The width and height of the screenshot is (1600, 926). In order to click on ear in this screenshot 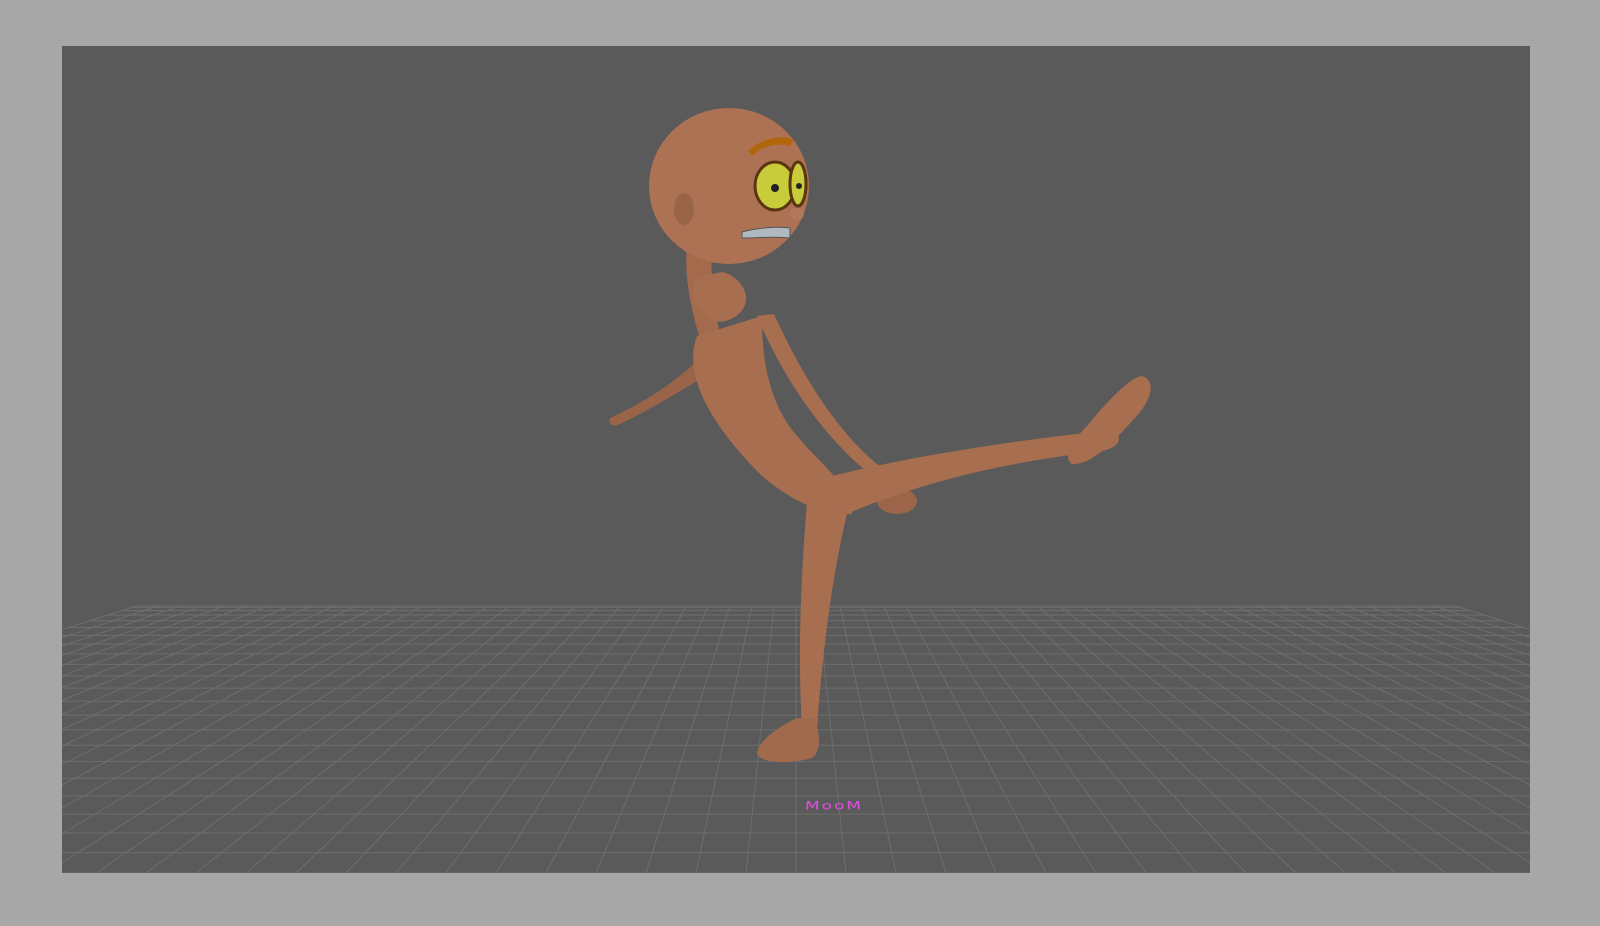, I will do `click(684, 209)`.